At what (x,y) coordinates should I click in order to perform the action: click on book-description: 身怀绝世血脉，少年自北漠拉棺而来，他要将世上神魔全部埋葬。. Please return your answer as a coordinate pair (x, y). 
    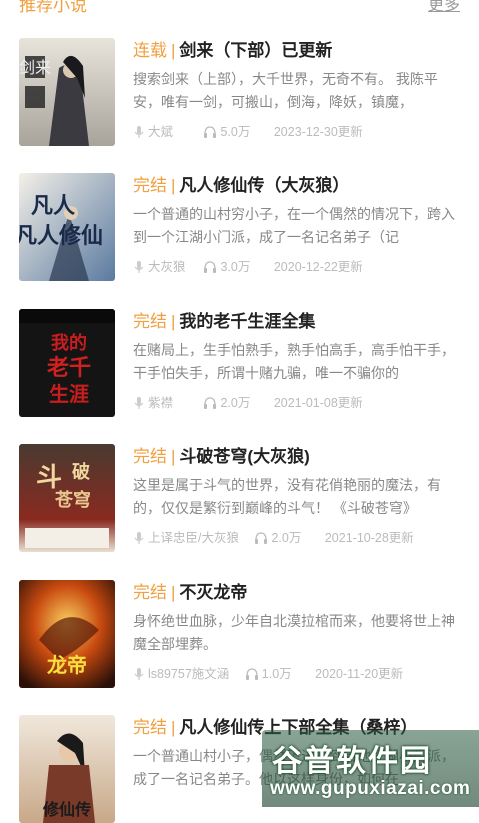
    Looking at the image, I should click on (294, 632).